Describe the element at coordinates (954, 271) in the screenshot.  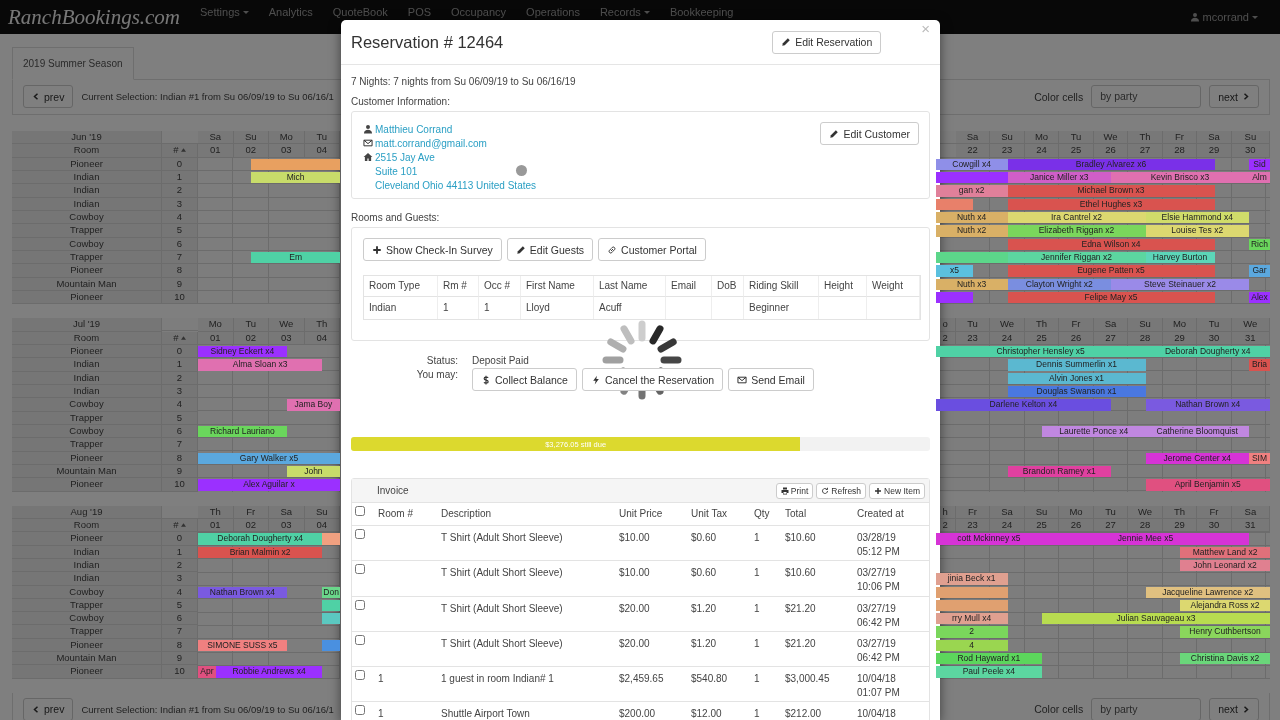
I see `booking-bar: x5` at that location.